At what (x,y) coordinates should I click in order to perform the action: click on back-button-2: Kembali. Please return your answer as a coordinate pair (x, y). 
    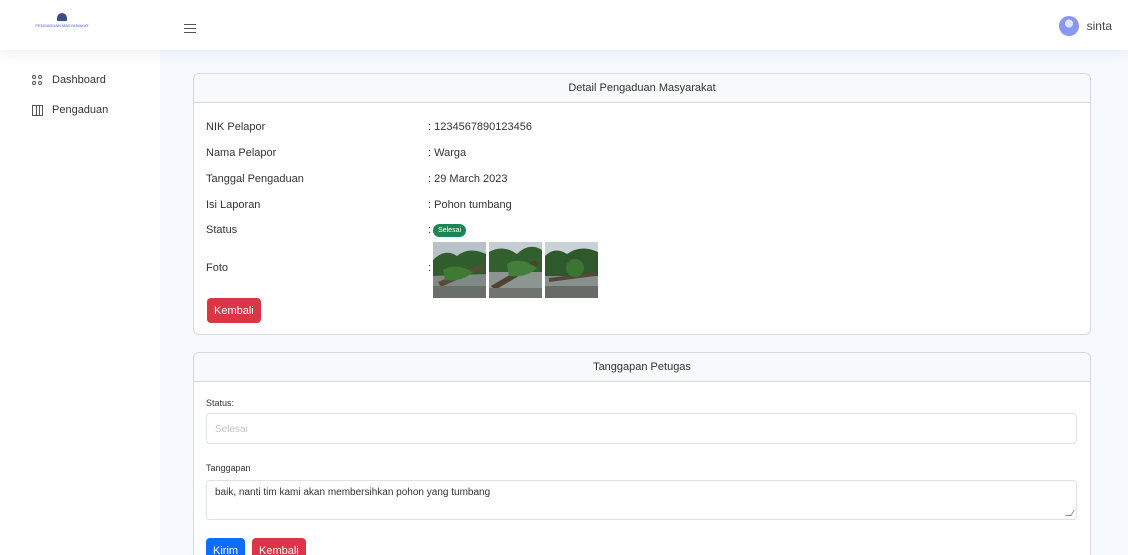
    Looking at the image, I should click on (279, 546).